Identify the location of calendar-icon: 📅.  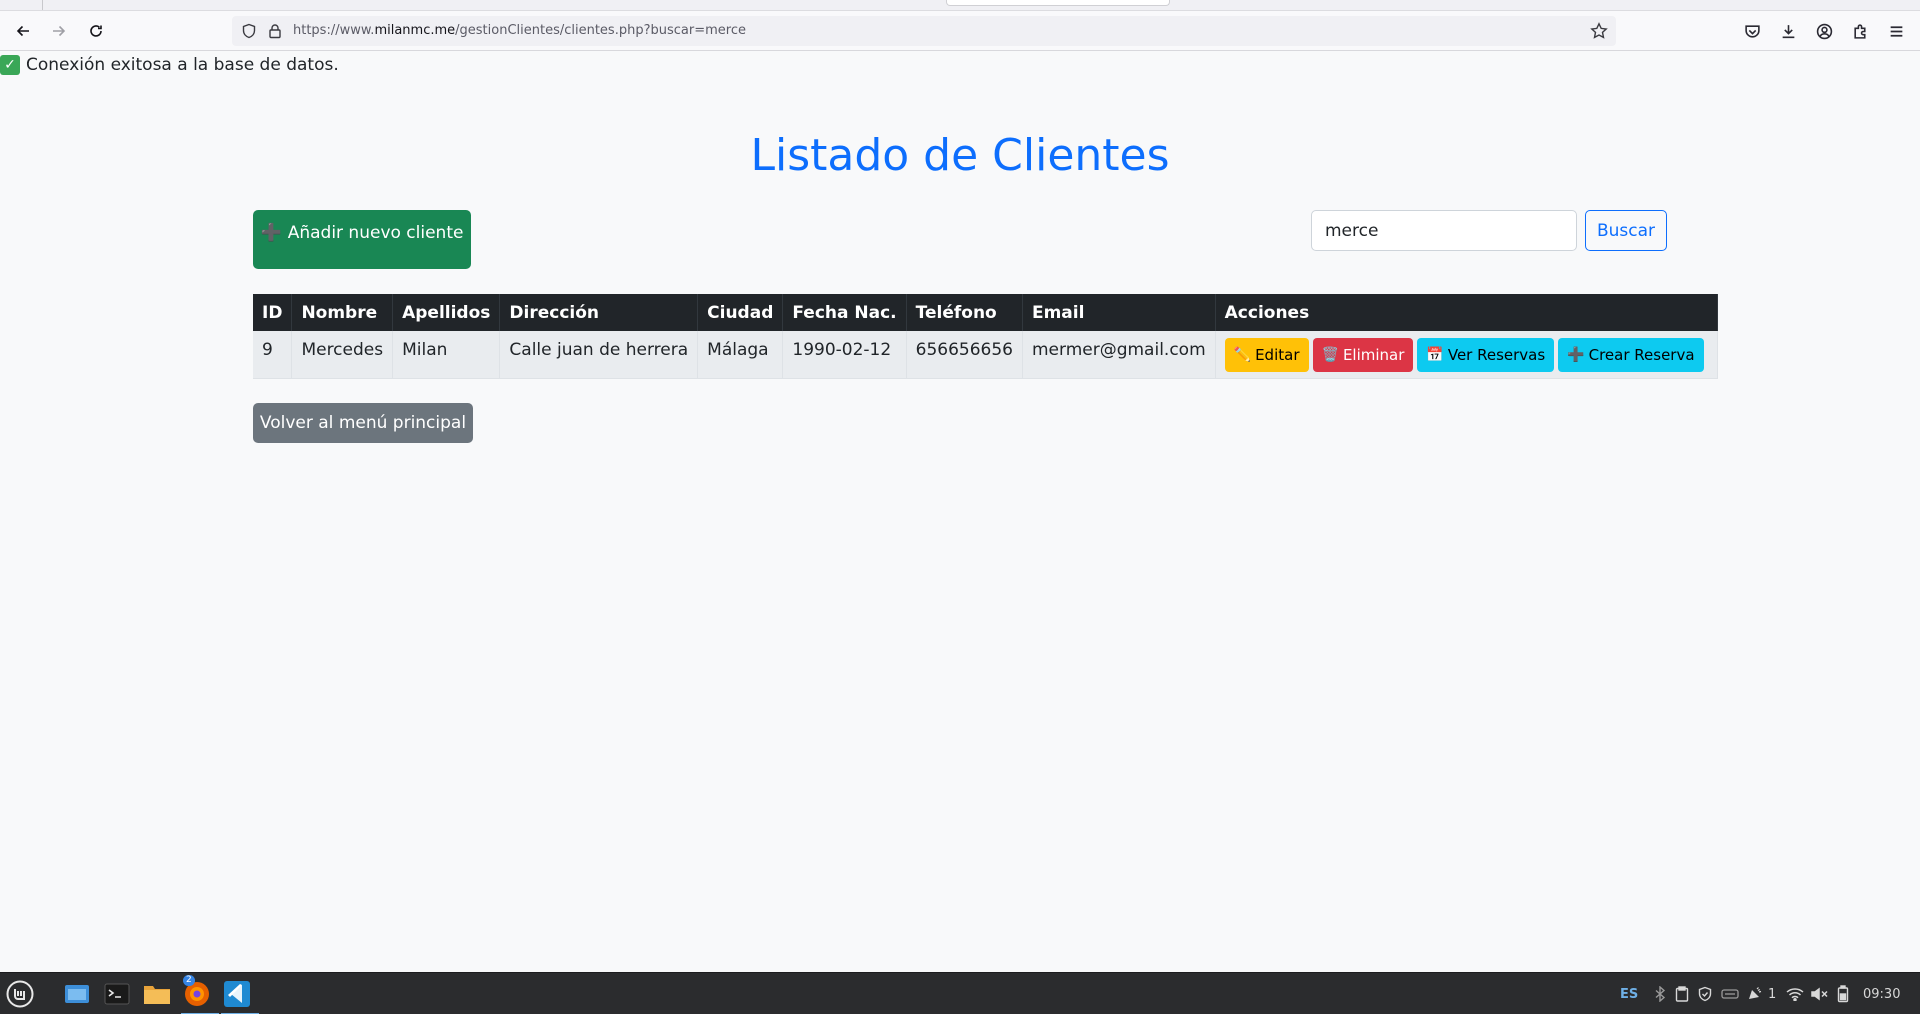
(1435, 355).